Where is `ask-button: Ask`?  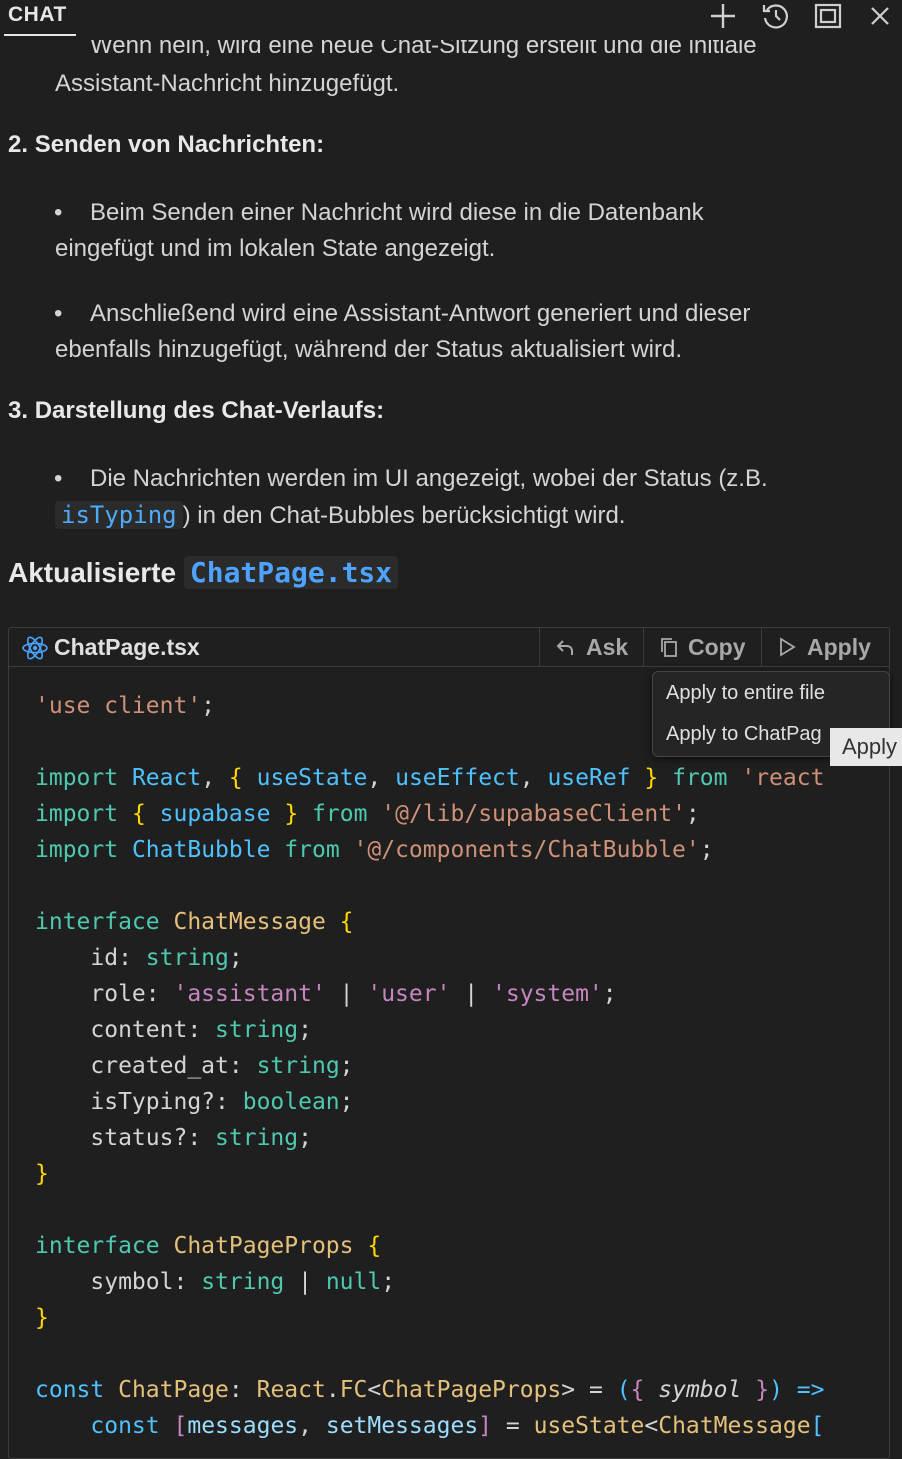
ask-button: Ask is located at coordinates (591, 647).